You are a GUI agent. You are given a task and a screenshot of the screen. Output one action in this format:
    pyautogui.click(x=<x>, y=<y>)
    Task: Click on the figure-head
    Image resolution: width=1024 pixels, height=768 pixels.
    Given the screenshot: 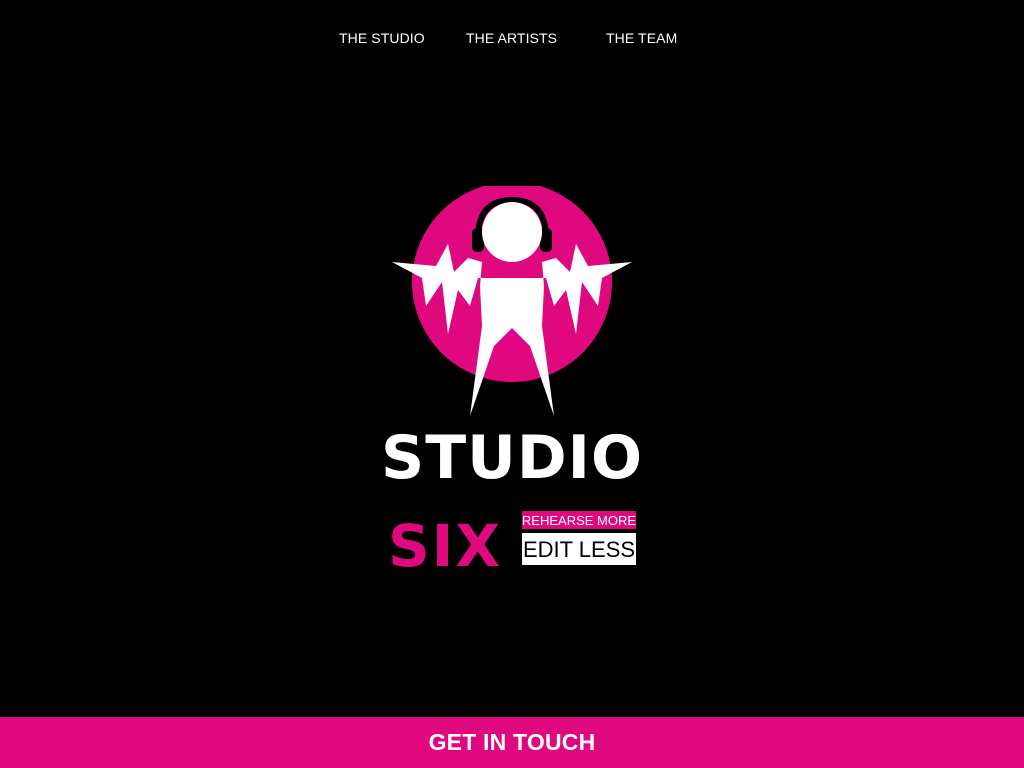 What is the action you would take?
    pyautogui.click(x=512, y=232)
    